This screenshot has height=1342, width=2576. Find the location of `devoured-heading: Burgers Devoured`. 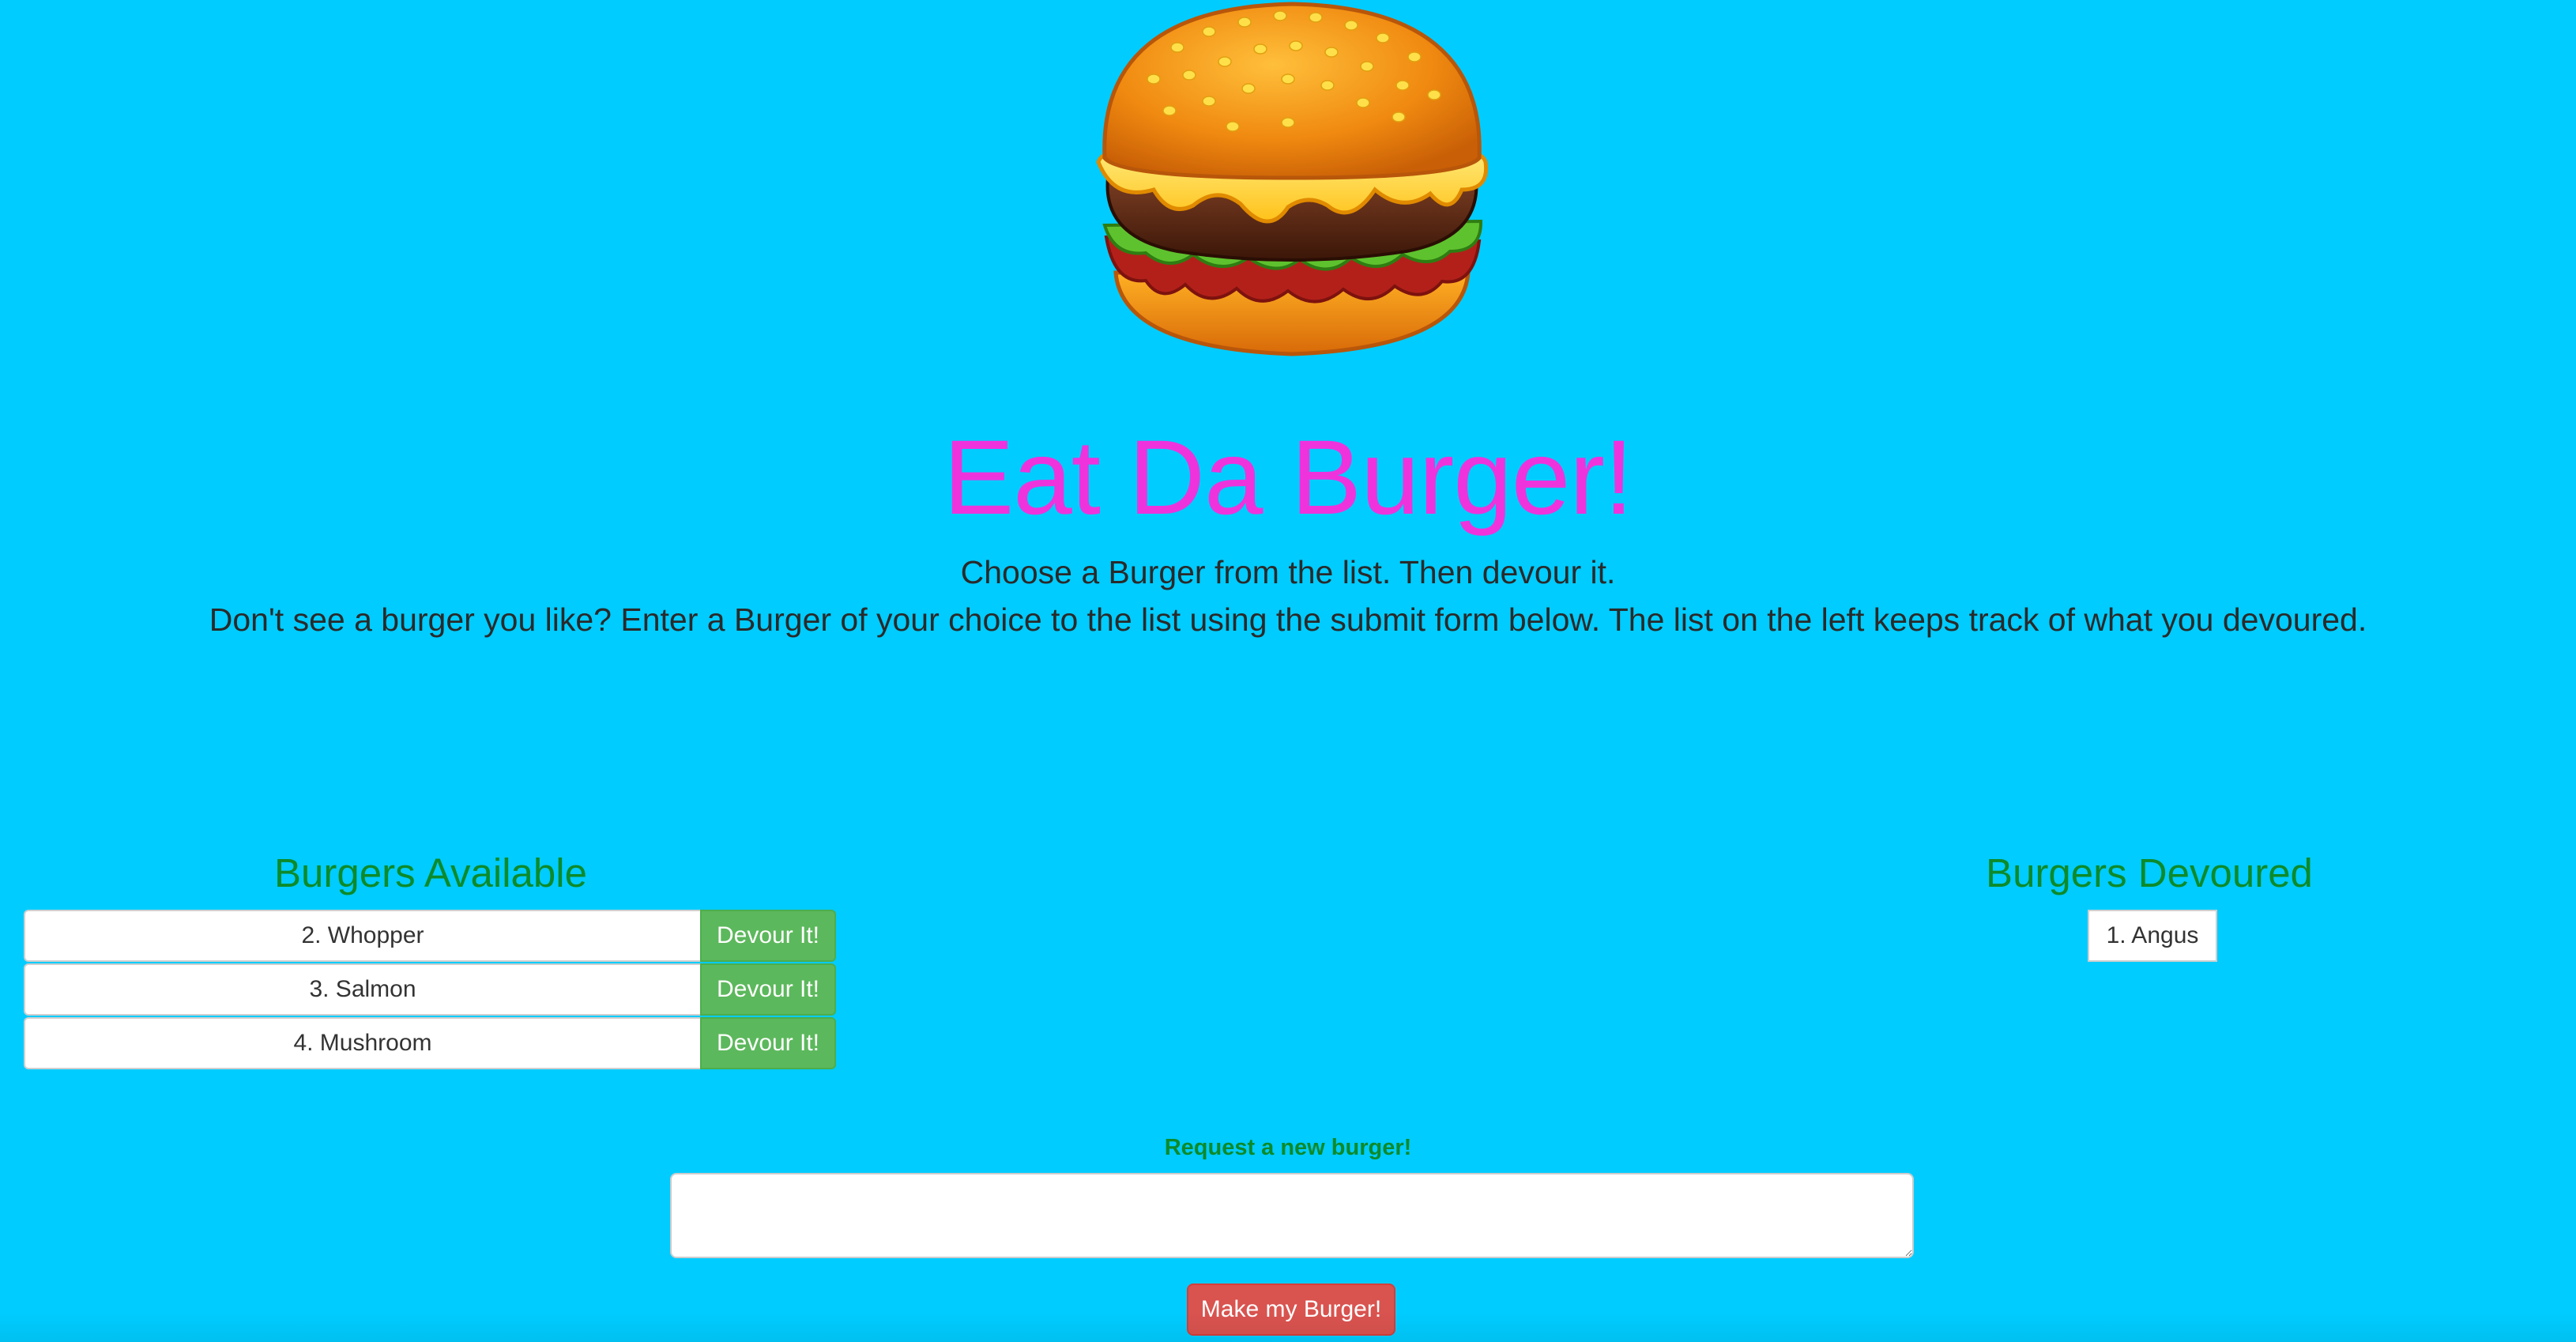

devoured-heading: Burgers Devoured is located at coordinates (2149, 872).